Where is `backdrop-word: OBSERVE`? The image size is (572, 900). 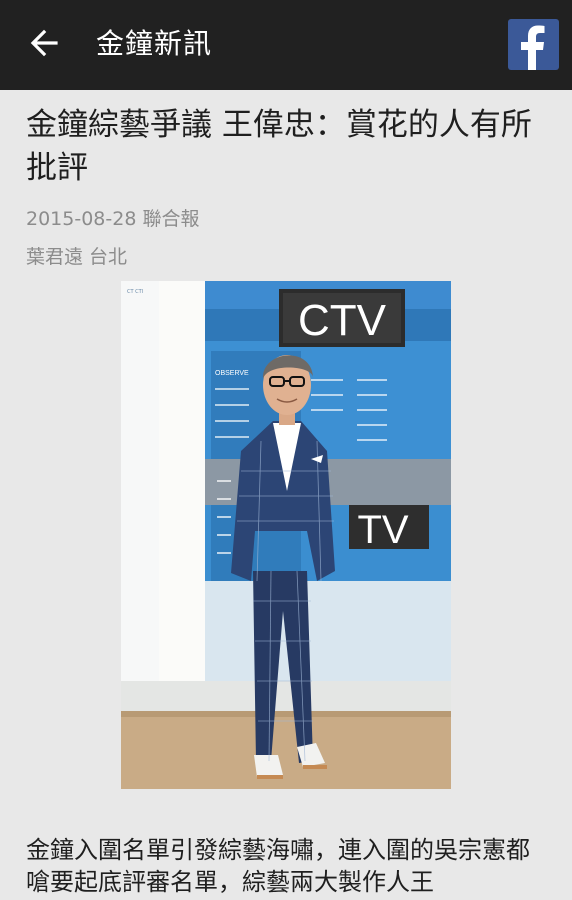
backdrop-word: OBSERVE is located at coordinates (232, 373).